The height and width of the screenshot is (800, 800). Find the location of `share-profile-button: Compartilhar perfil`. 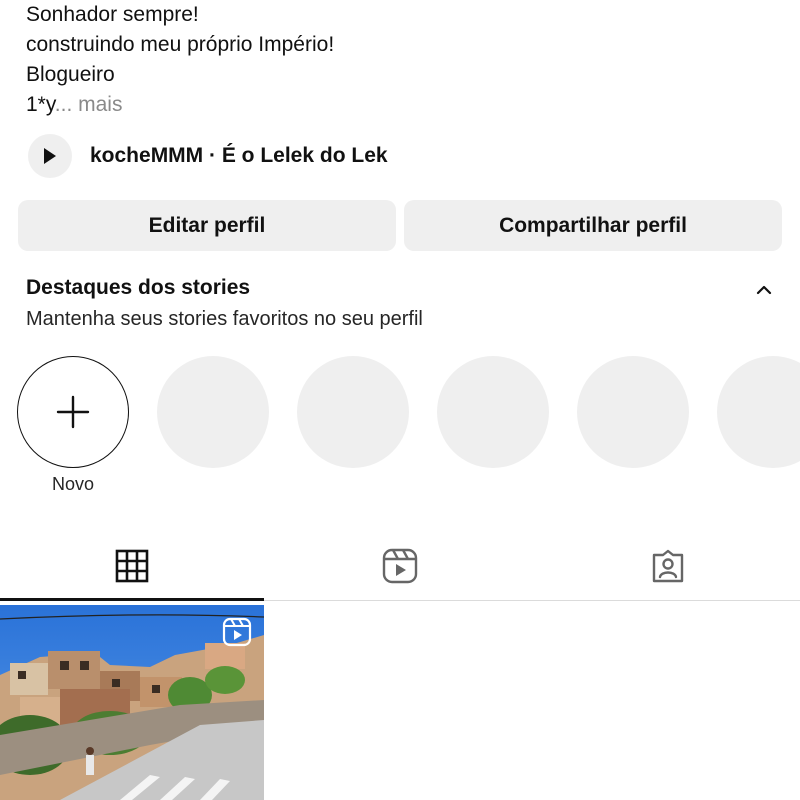

share-profile-button: Compartilhar perfil is located at coordinates (593, 225).